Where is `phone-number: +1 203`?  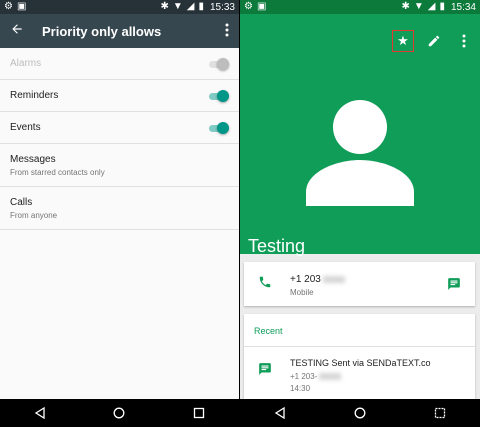 phone-number: +1 203 is located at coordinates (317, 279).